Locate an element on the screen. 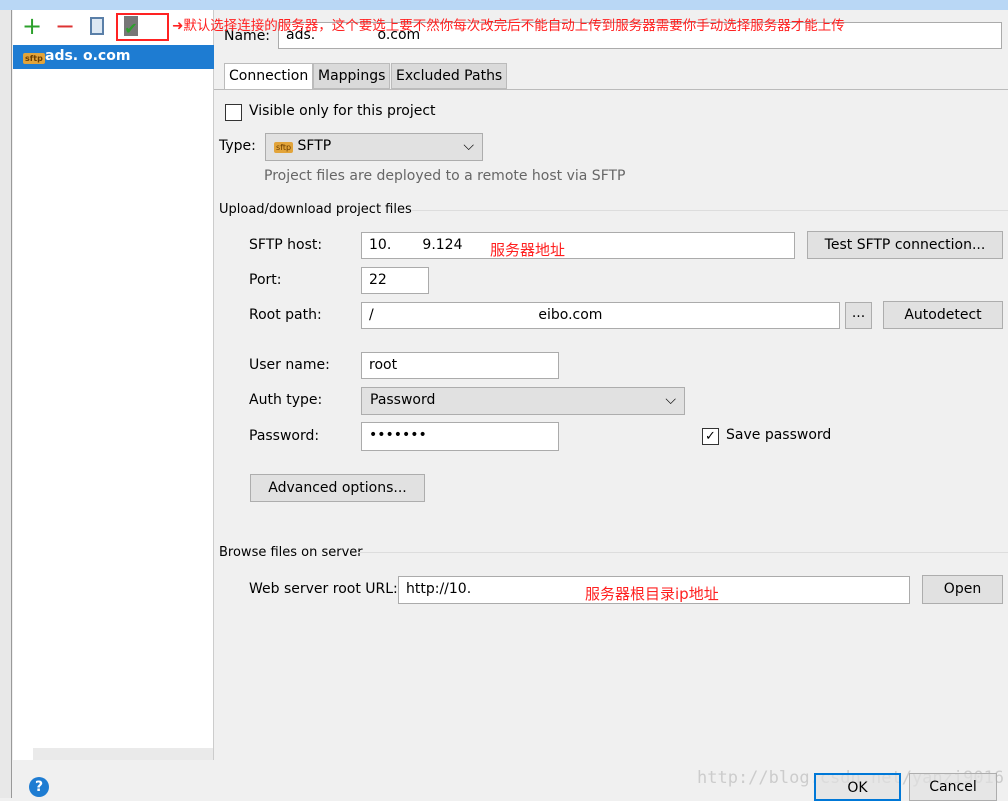 This screenshot has width=1008, height=801. browse-group-label: Browse files on server is located at coordinates (291, 552).